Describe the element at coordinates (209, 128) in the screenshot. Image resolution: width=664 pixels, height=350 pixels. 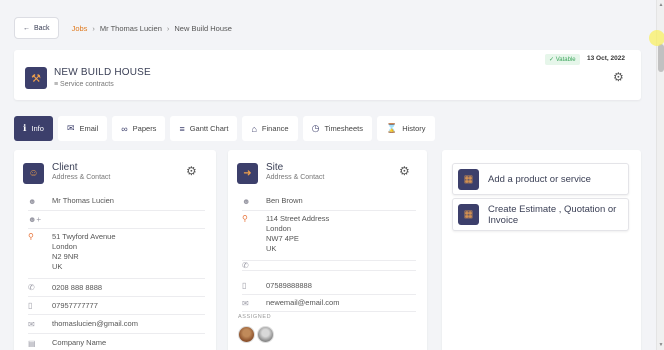
I see `tab-gantt-label: Gantt Chart` at that location.